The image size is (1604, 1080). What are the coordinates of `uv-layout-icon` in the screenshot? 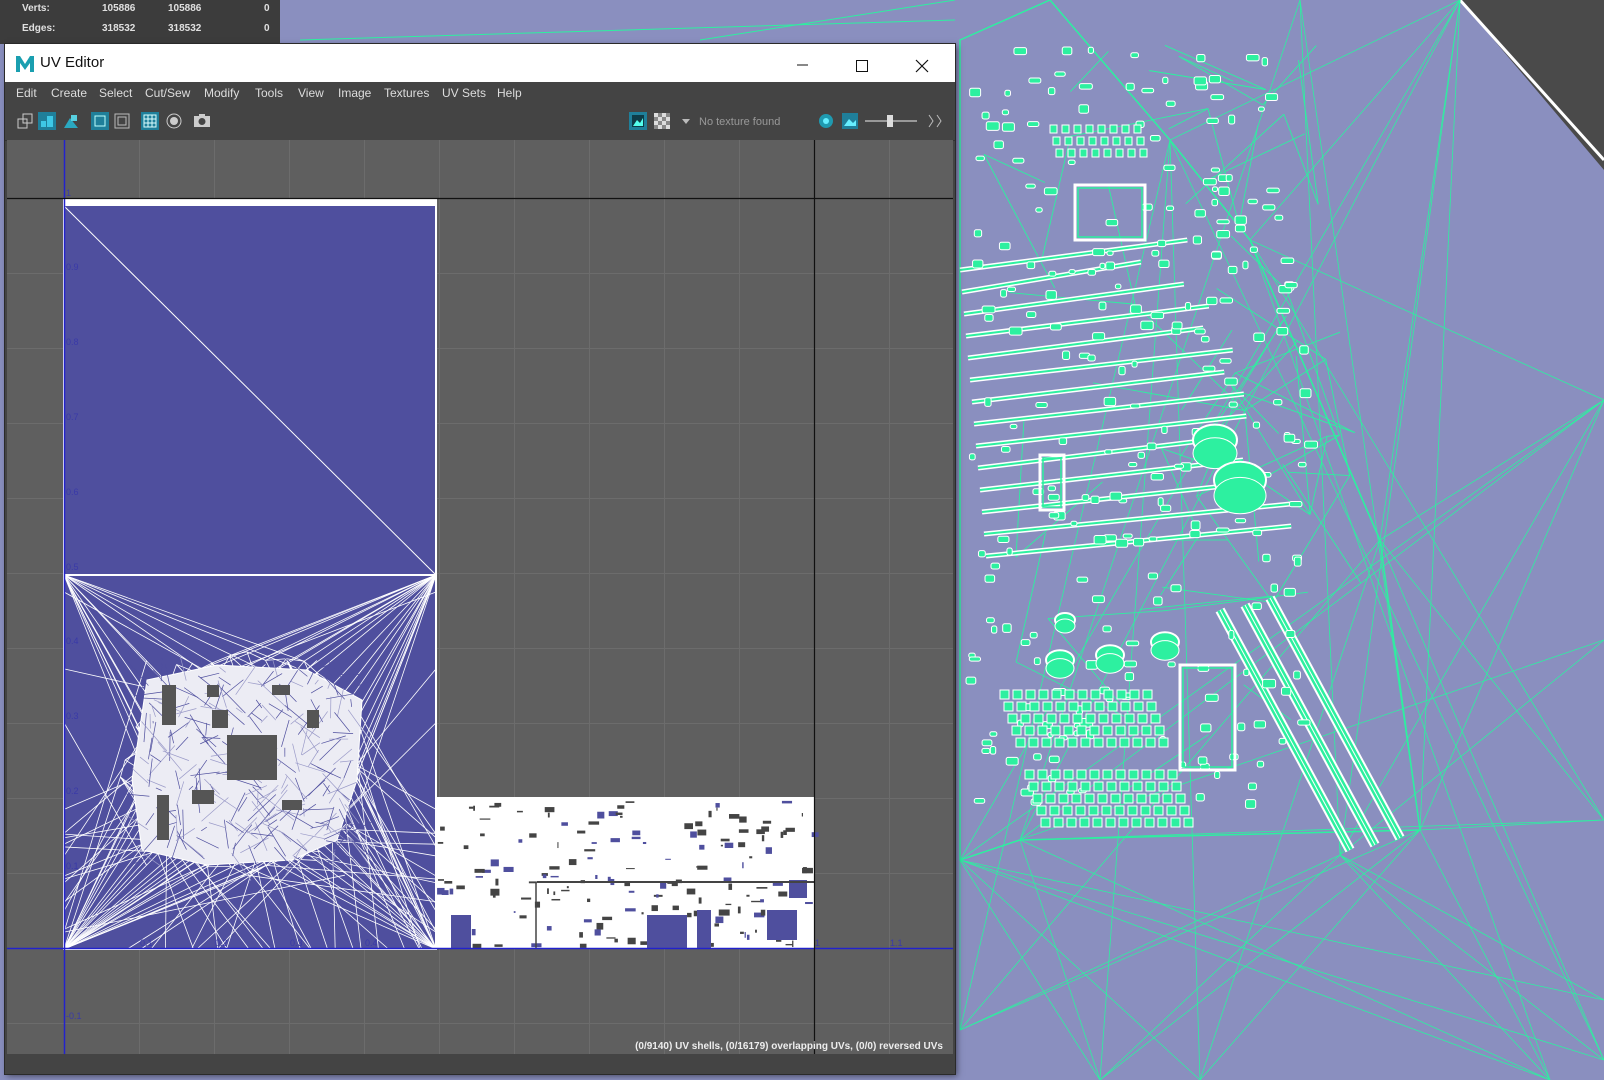 It's located at (47, 121).